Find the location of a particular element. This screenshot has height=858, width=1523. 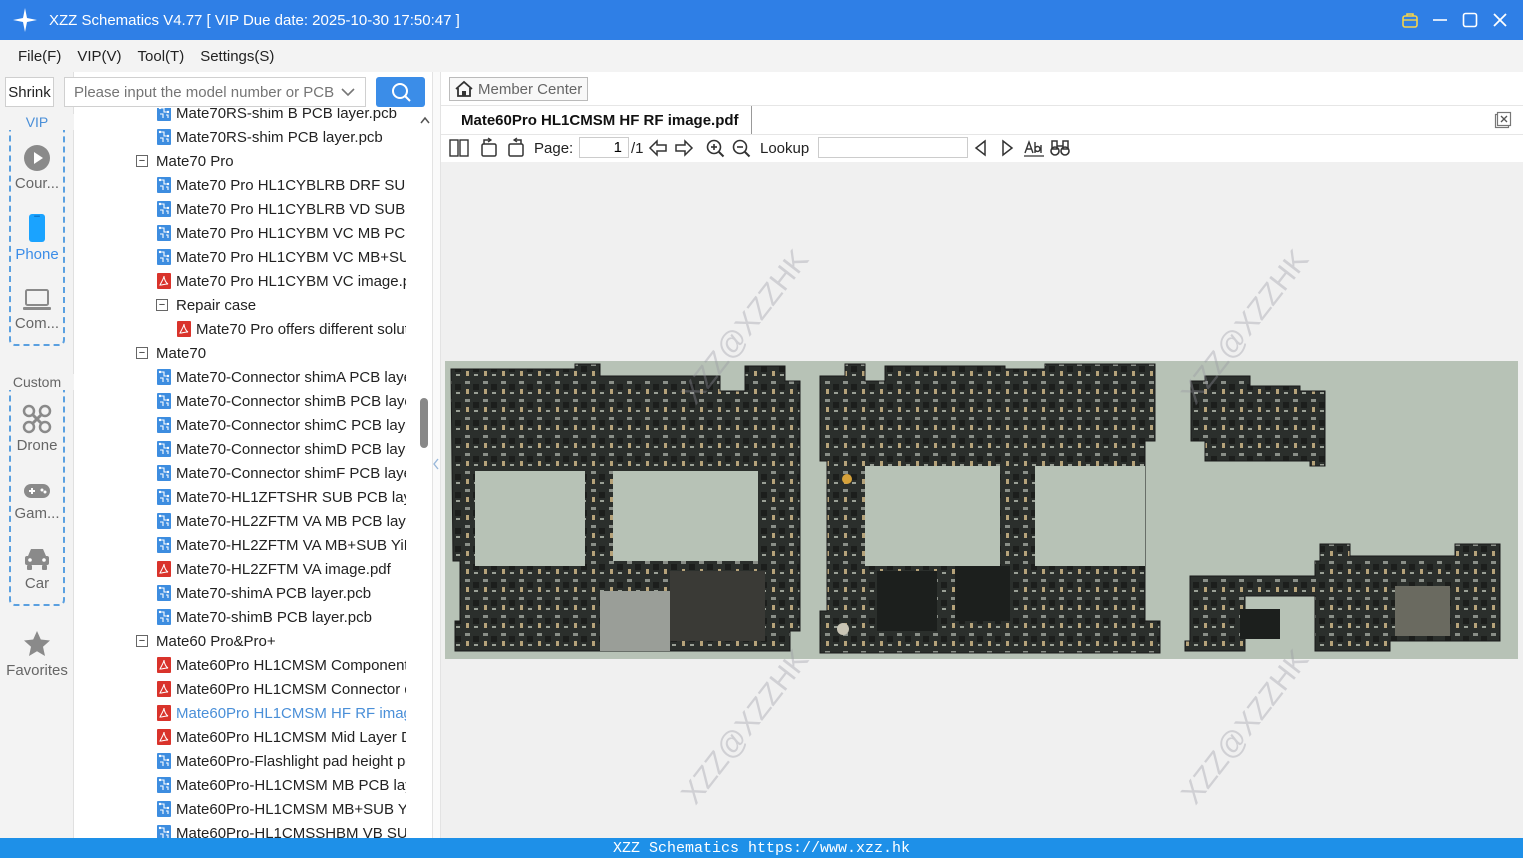

lookup-input is located at coordinates (893, 147).